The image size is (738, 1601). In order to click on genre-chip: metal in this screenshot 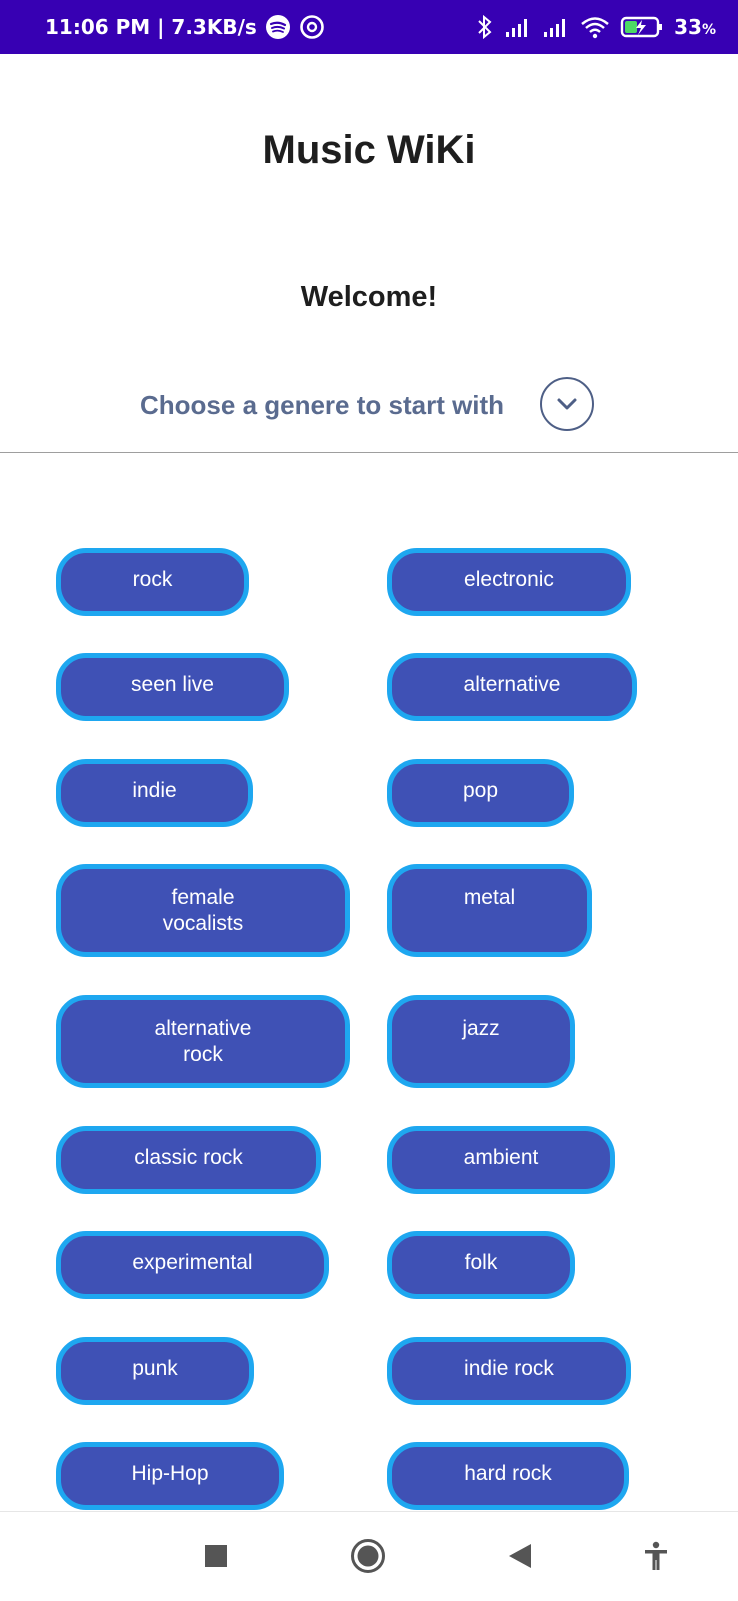, I will do `click(489, 910)`.